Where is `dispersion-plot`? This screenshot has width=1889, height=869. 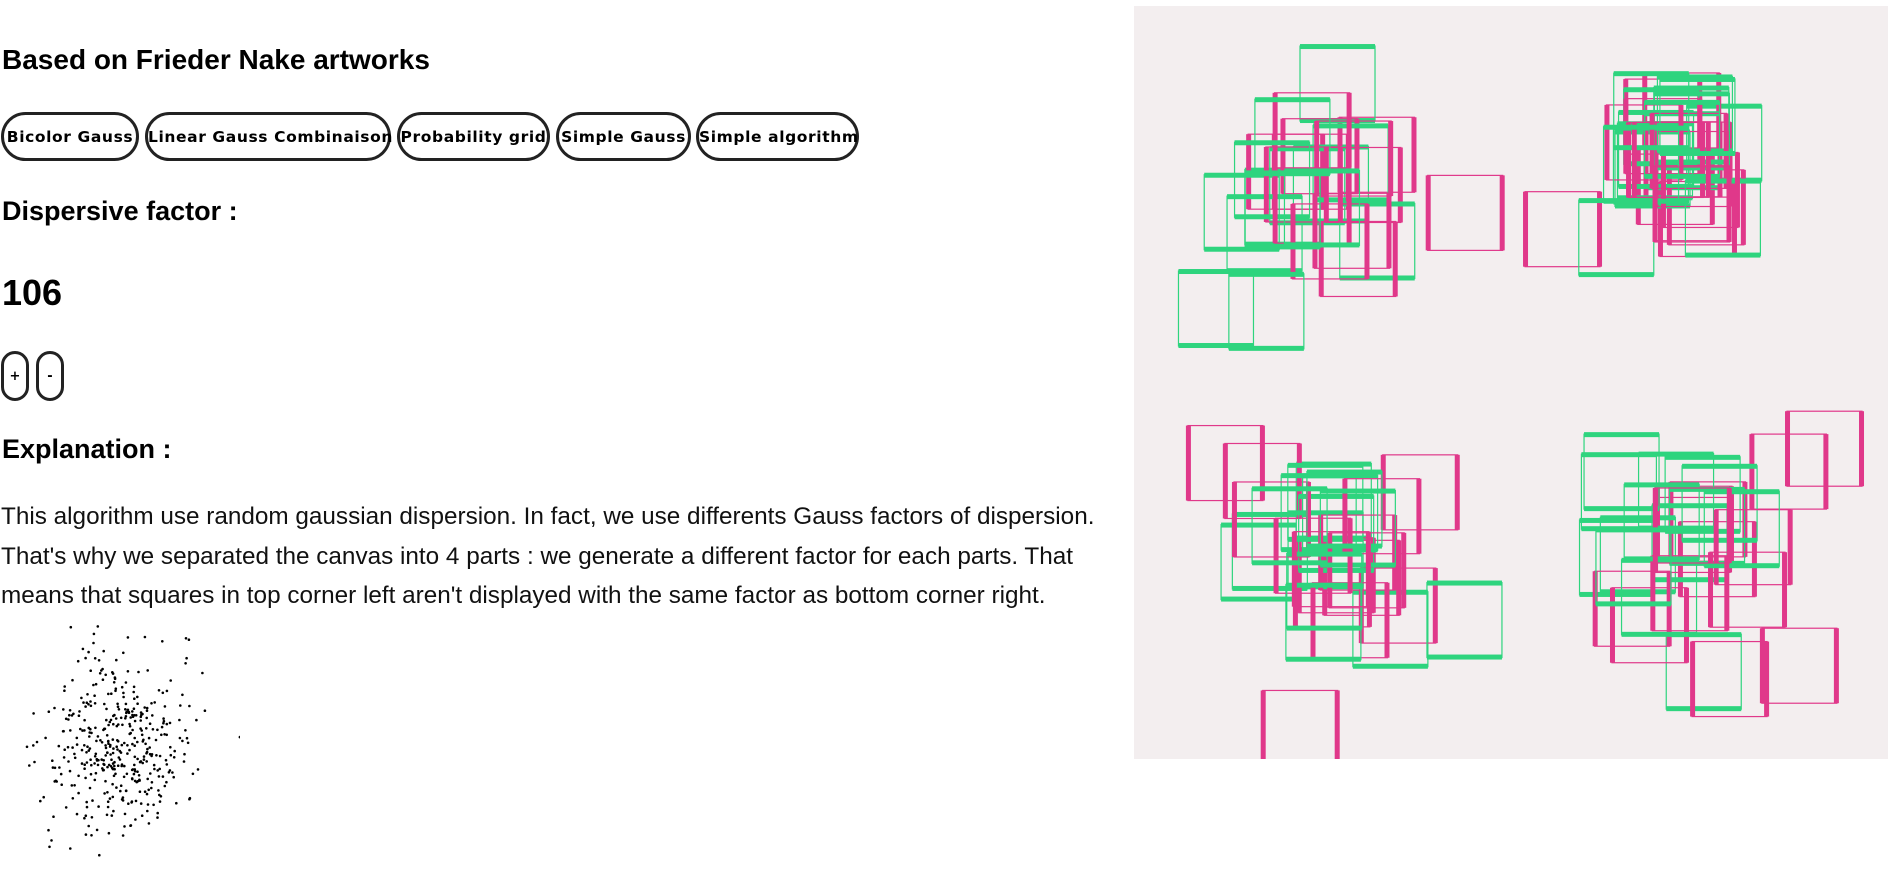
dispersion-plot is located at coordinates (132, 741).